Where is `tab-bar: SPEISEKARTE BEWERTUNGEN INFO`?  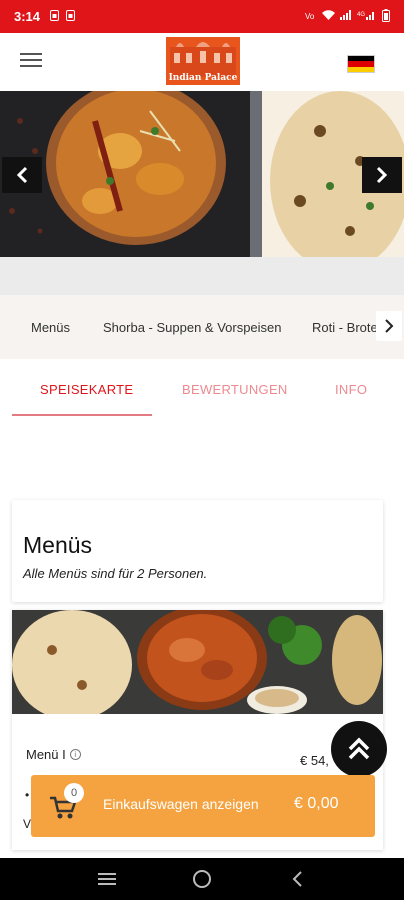
tab-bar: SPEISEKARTE BEWERTUNGEN INFO is located at coordinates (202, 391).